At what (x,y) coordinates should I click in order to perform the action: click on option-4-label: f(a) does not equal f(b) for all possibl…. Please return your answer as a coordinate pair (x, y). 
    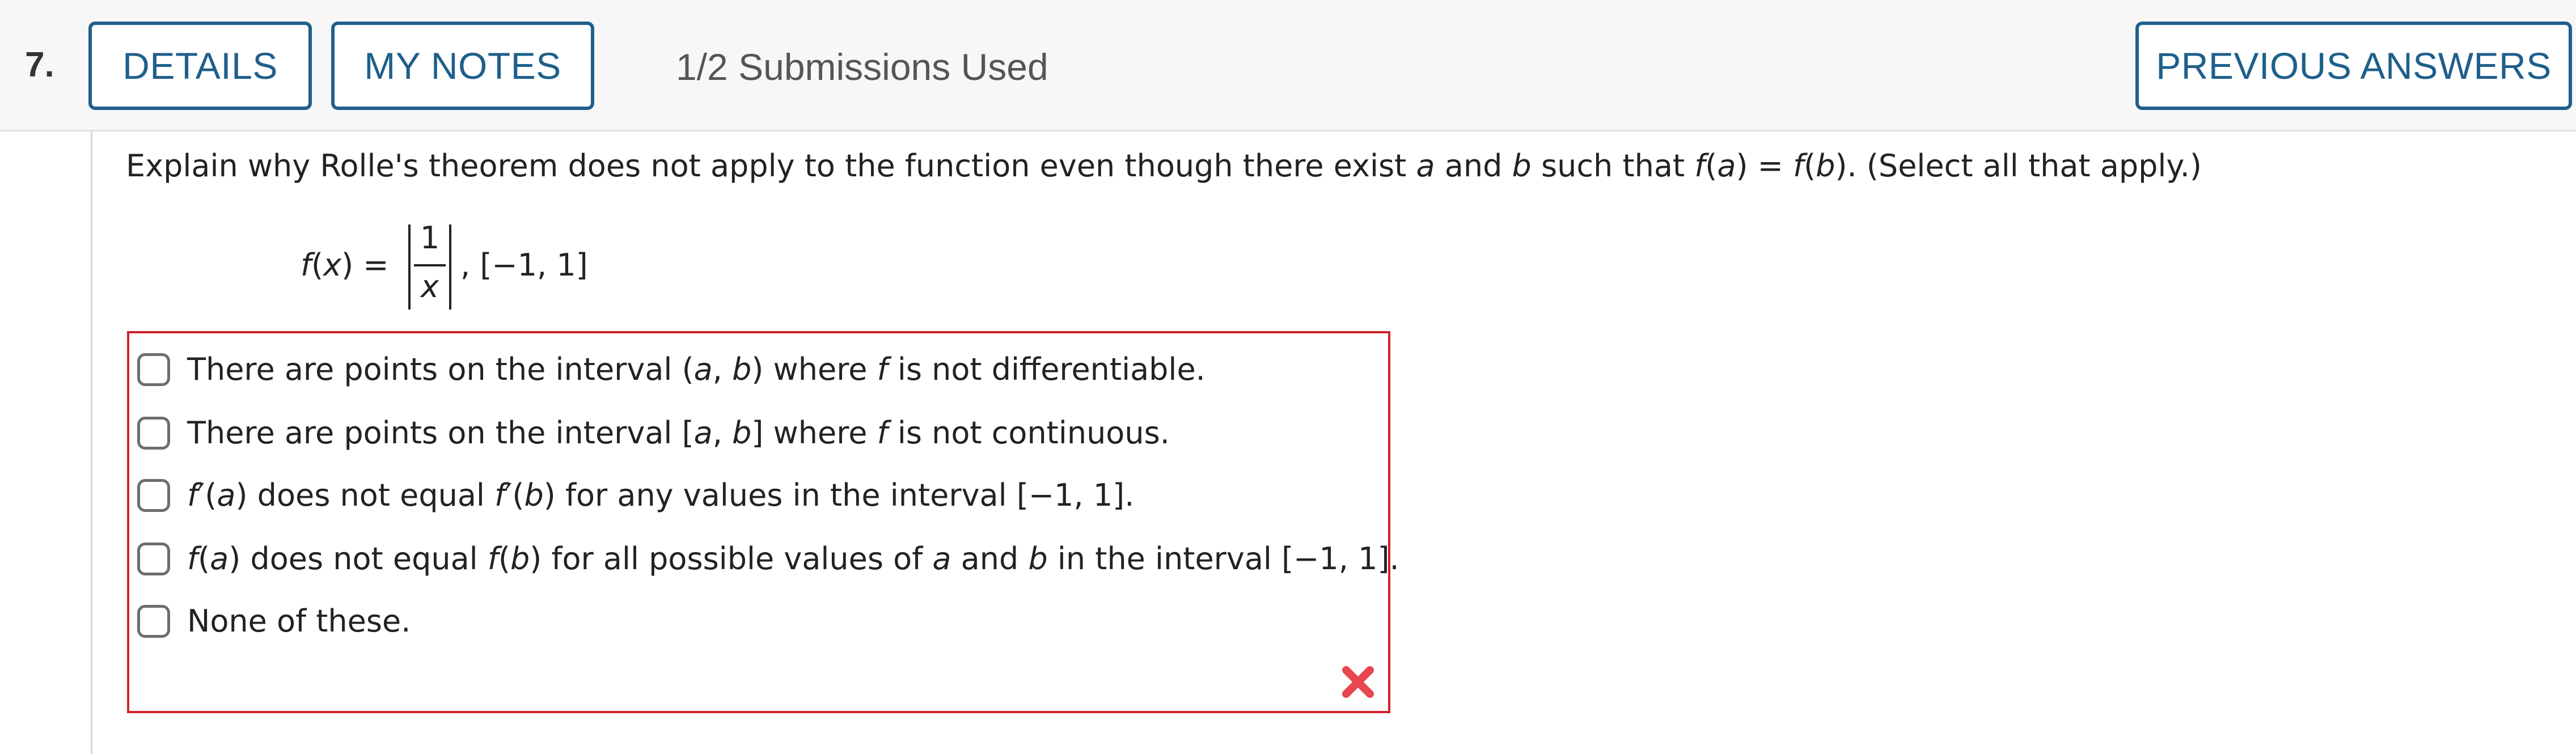
    Looking at the image, I should click on (793, 559).